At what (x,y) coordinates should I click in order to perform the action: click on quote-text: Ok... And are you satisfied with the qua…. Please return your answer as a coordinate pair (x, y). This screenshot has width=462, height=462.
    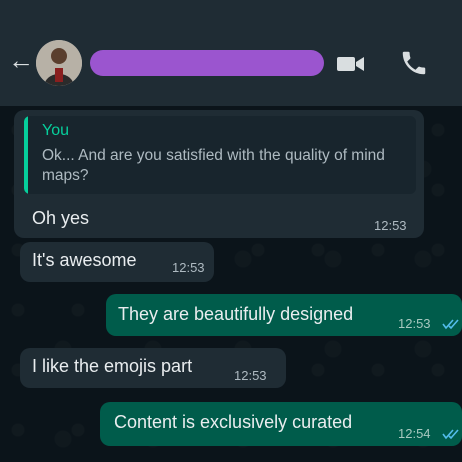
    Looking at the image, I should click on (213, 165).